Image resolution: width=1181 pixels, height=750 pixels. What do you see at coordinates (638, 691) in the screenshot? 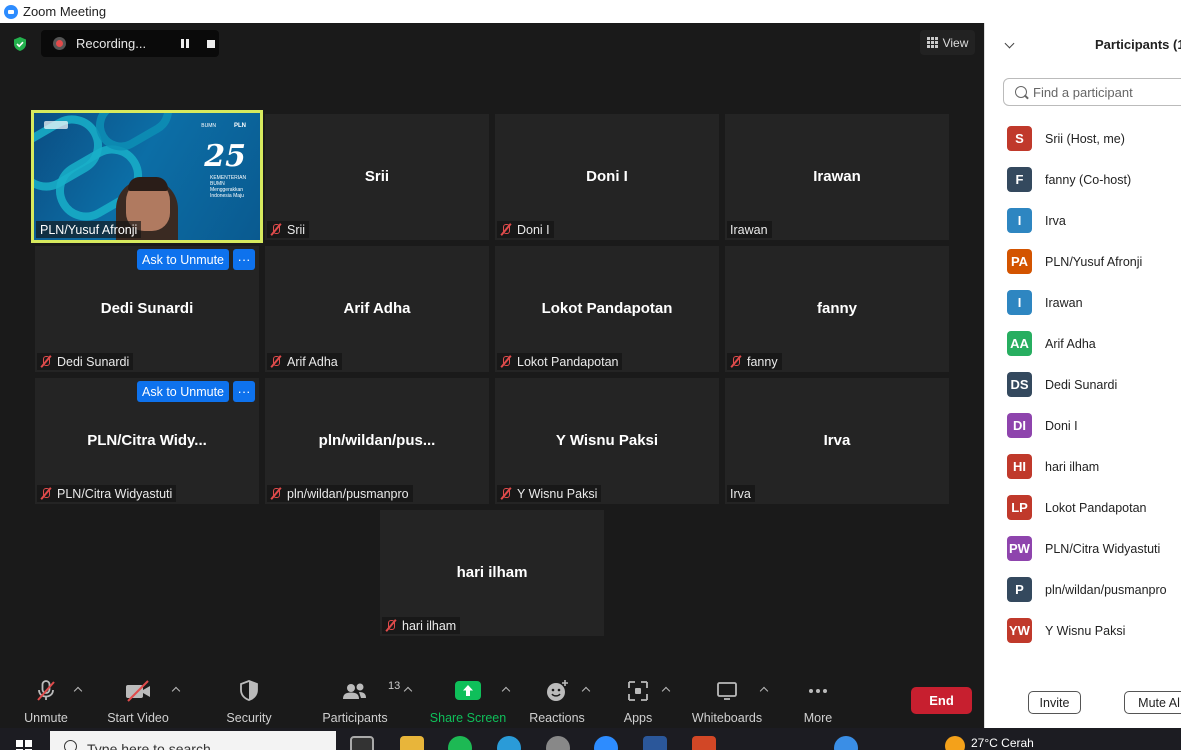
I see `apps-icon` at bounding box center [638, 691].